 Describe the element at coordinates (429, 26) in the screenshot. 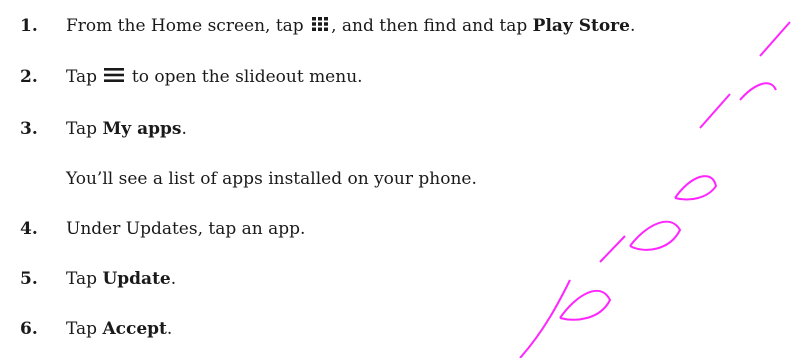

I see `step-text: , and then find and tap` at that location.